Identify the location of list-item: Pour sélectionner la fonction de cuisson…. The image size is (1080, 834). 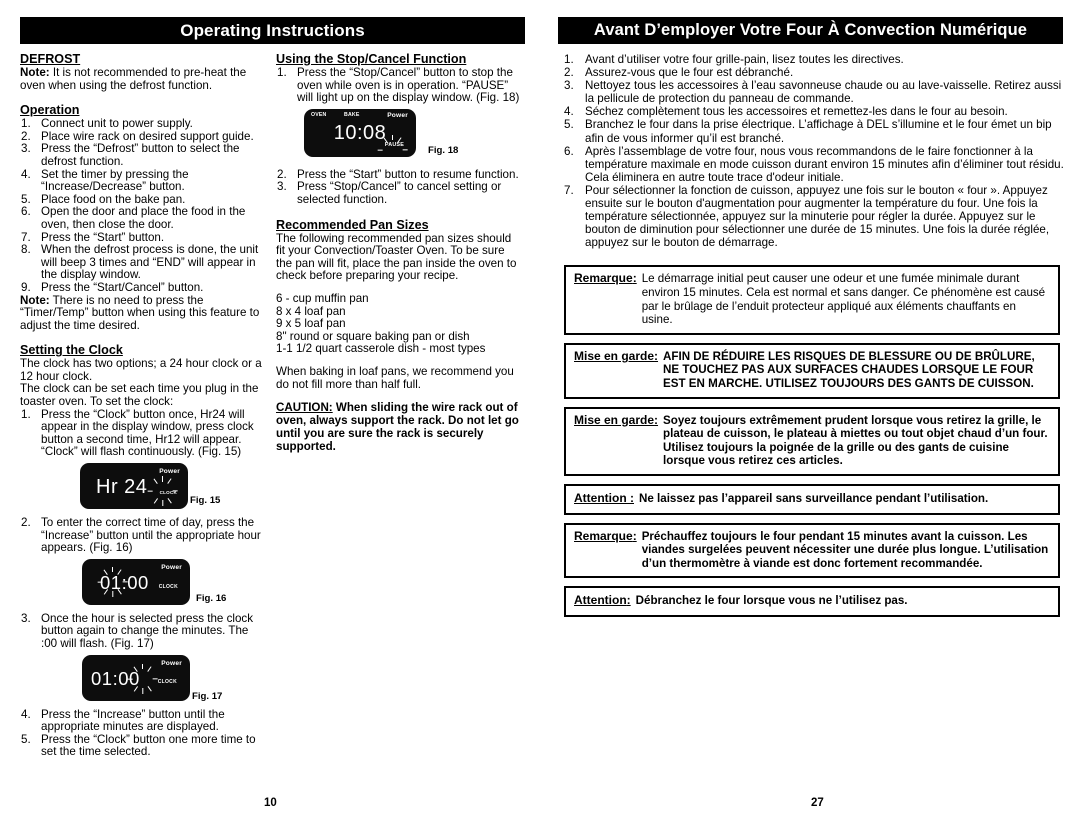
(807, 216).